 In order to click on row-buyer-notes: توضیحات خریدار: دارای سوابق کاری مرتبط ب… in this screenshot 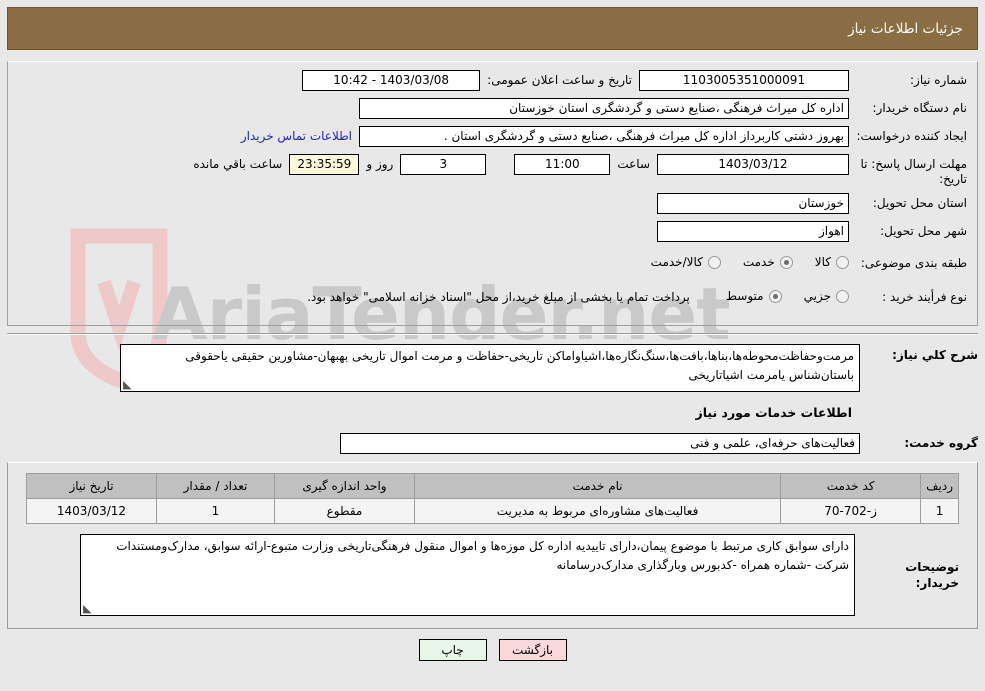, I will do `click(492, 575)`.